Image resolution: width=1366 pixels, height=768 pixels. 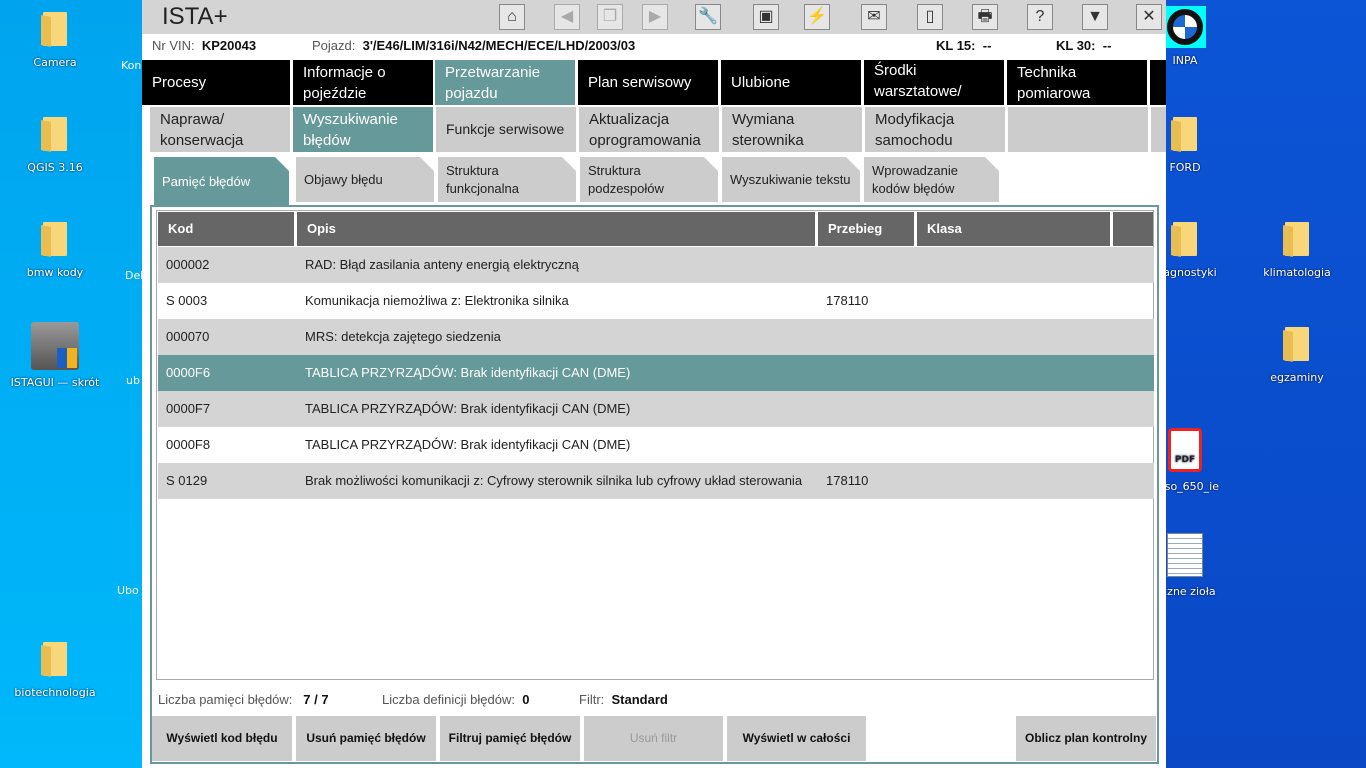 What do you see at coordinates (1185, 450) in the screenshot?
I see `pdf-icon: PDF` at bounding box center [1185, 450].